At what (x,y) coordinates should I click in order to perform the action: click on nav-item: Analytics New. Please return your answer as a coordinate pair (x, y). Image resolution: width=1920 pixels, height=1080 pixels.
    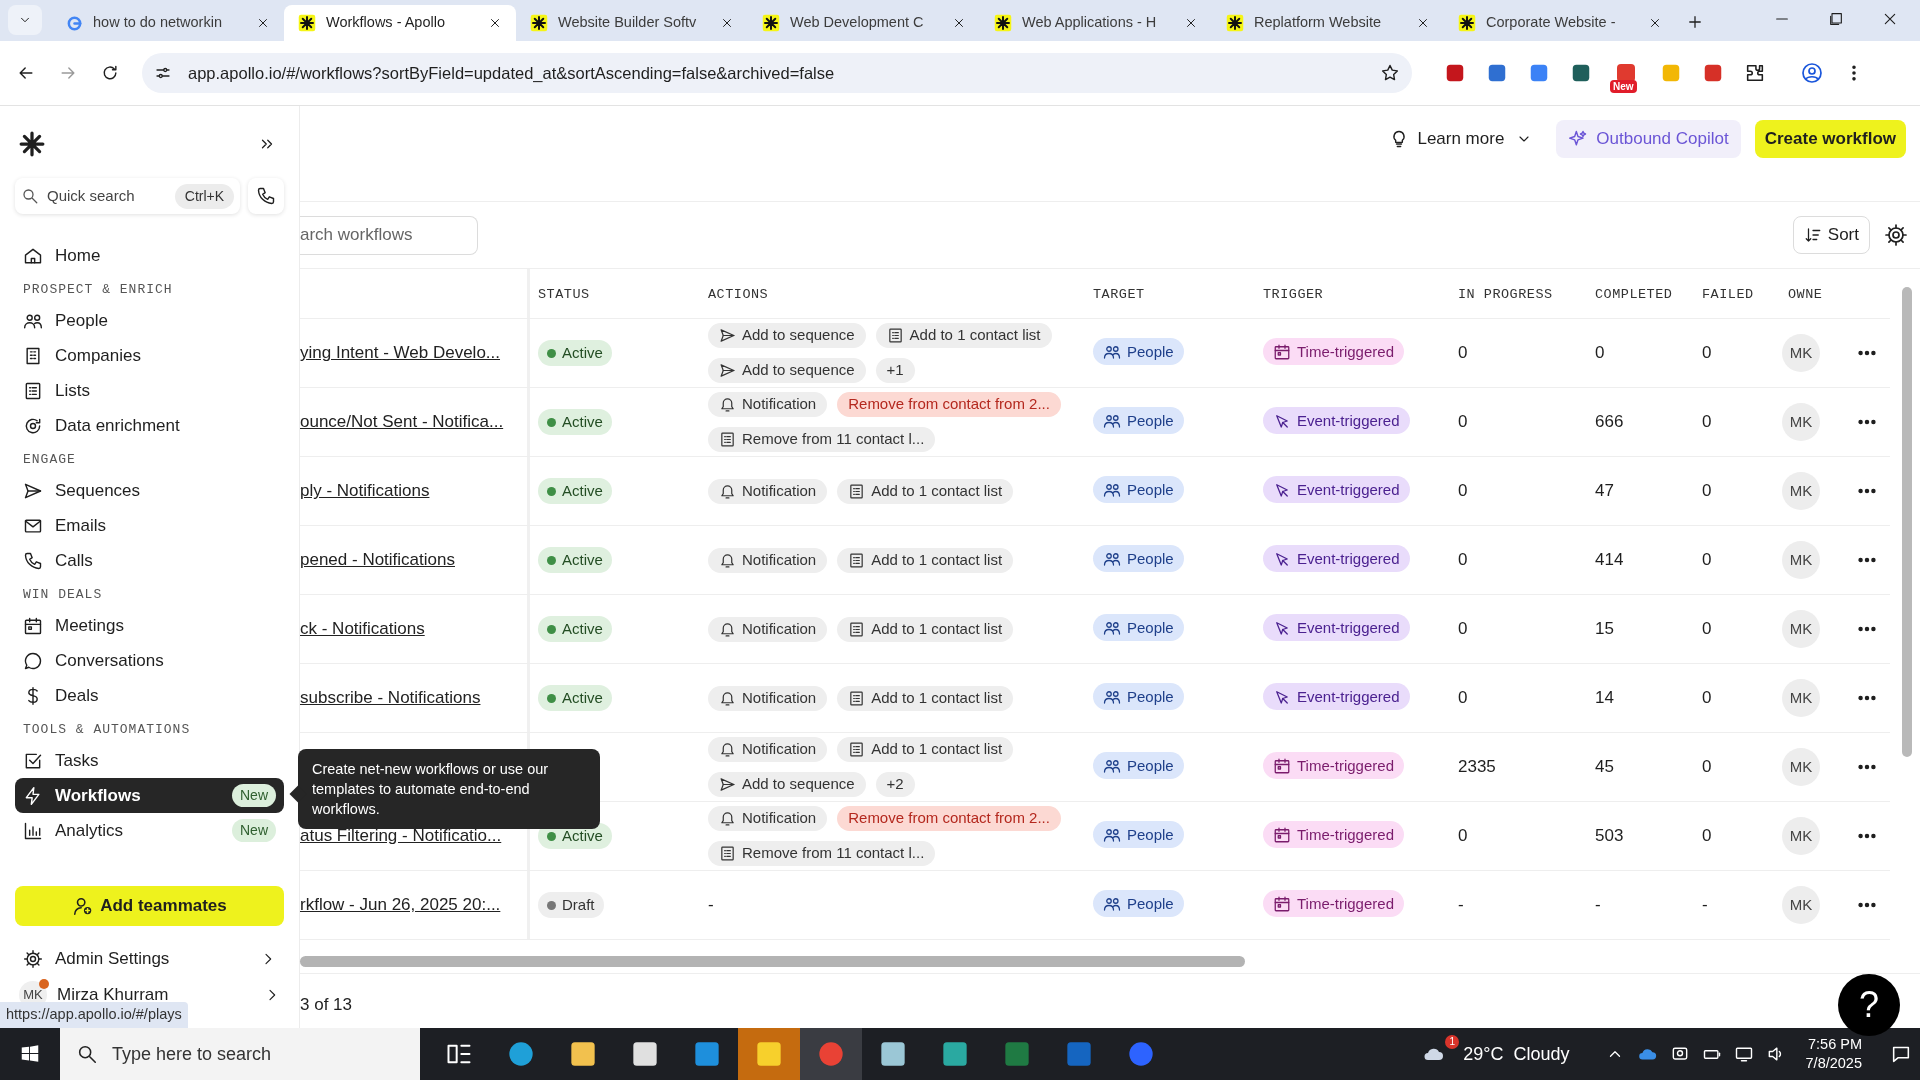
    Looking at the image, I should click on (149, 830).